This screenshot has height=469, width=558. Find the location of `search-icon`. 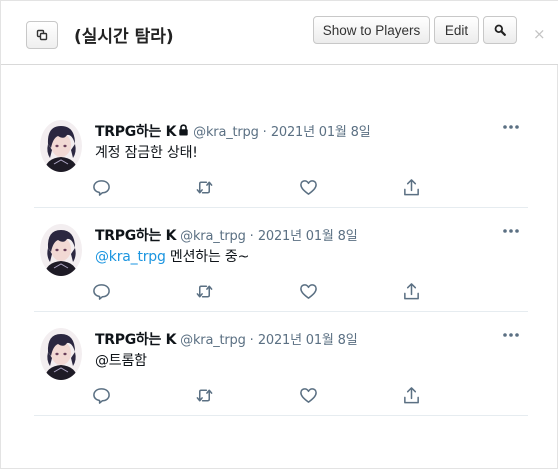

search-icon is located at coordinates (500, 30).